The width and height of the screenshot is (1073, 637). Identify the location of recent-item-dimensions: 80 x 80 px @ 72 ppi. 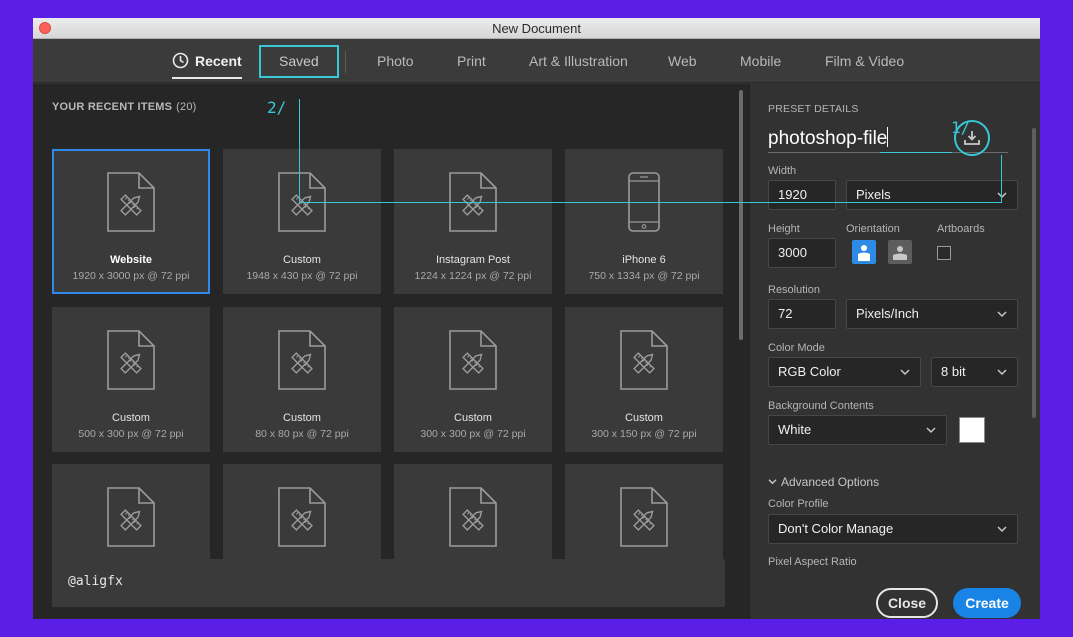
(302, 434).